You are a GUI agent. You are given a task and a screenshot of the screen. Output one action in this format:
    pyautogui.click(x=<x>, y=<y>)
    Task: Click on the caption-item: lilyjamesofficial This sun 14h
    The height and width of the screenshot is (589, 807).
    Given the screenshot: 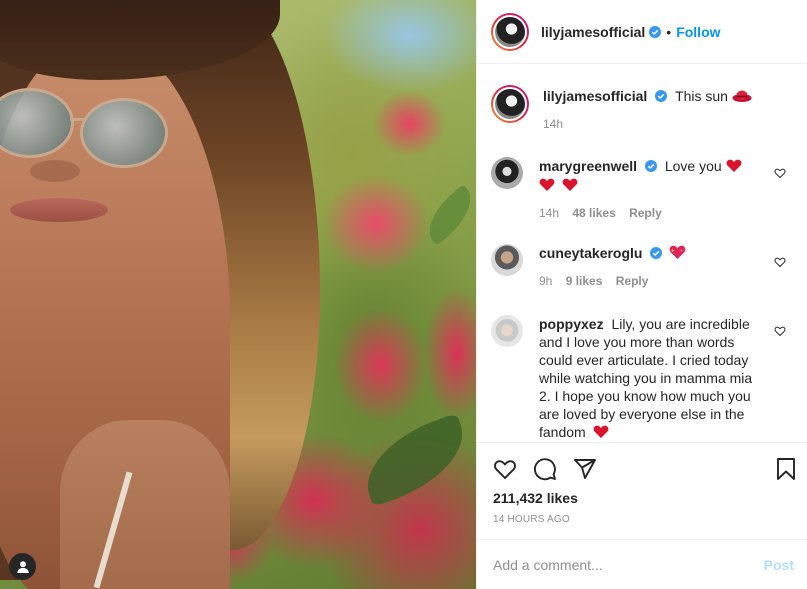 What is the action you would take?
    pyautogui.click(x=643, y=108)
    